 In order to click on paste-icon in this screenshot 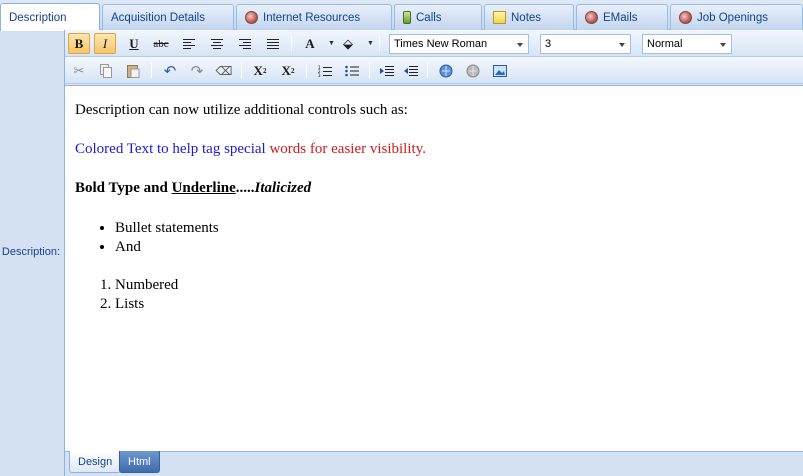, I will do `click(133, 70)`.